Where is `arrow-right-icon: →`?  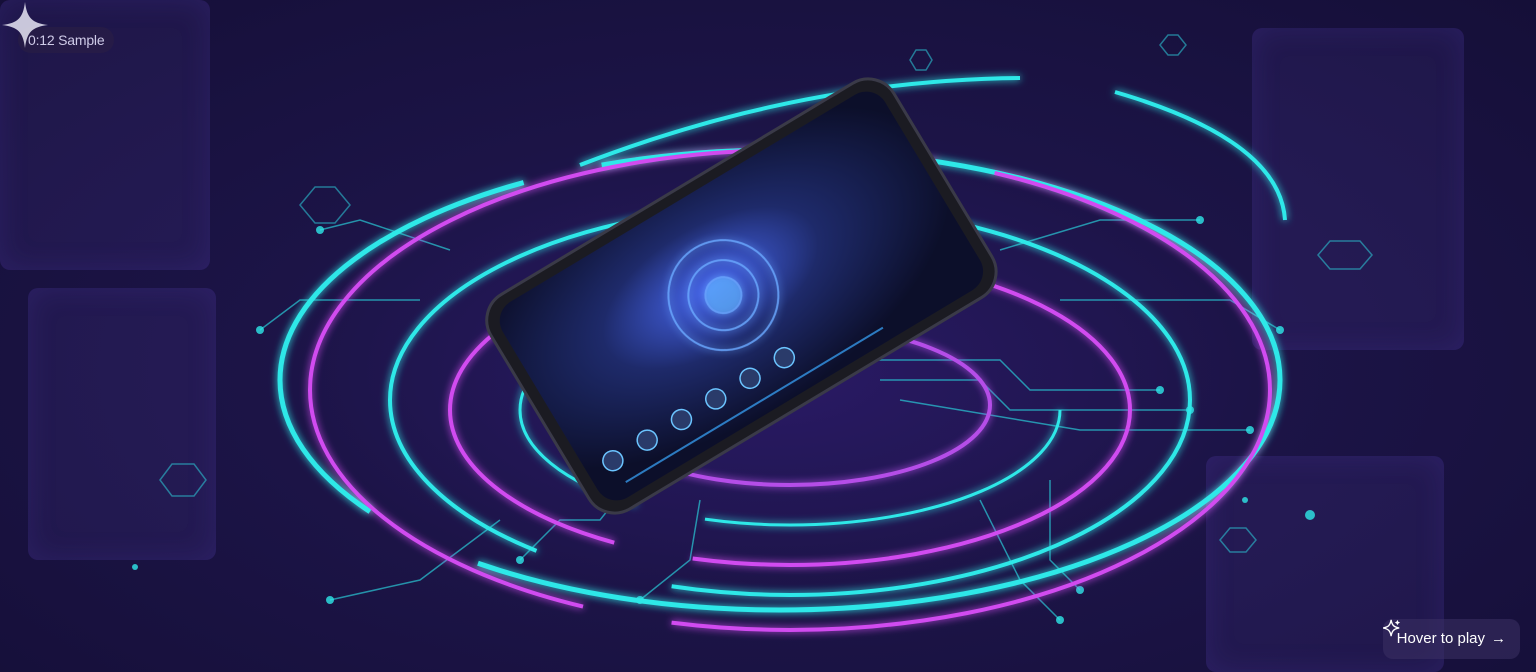
arrow-right-icon: → is located at coordinates (1498, 638).